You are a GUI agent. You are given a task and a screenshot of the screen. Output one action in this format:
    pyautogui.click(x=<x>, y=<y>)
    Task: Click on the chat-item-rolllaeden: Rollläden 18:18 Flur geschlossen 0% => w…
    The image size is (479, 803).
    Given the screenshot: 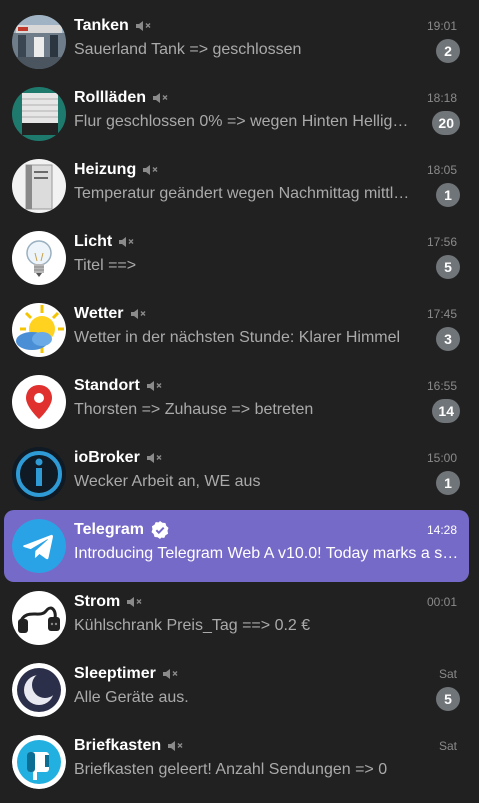 What is the action you would take?
    pyautogui.click(x=236, y=114)
    